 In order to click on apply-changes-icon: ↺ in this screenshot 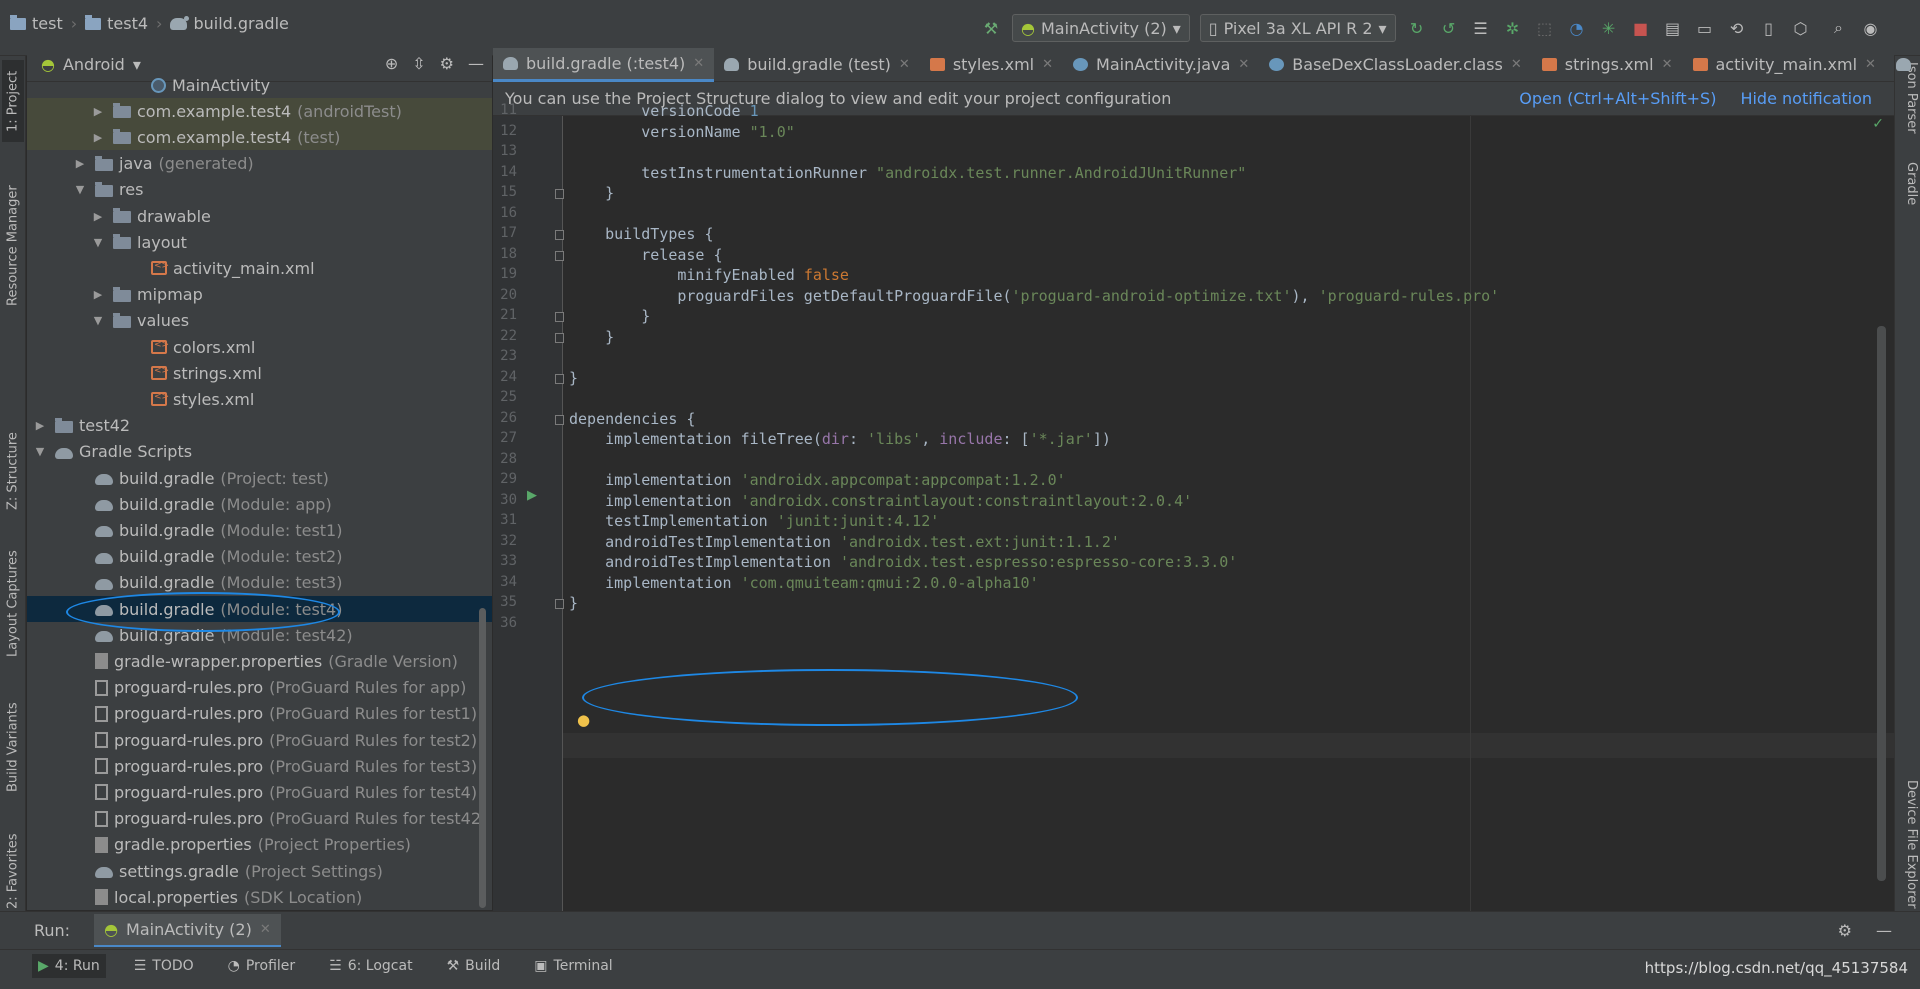, I will do `click(1449, 28)`.